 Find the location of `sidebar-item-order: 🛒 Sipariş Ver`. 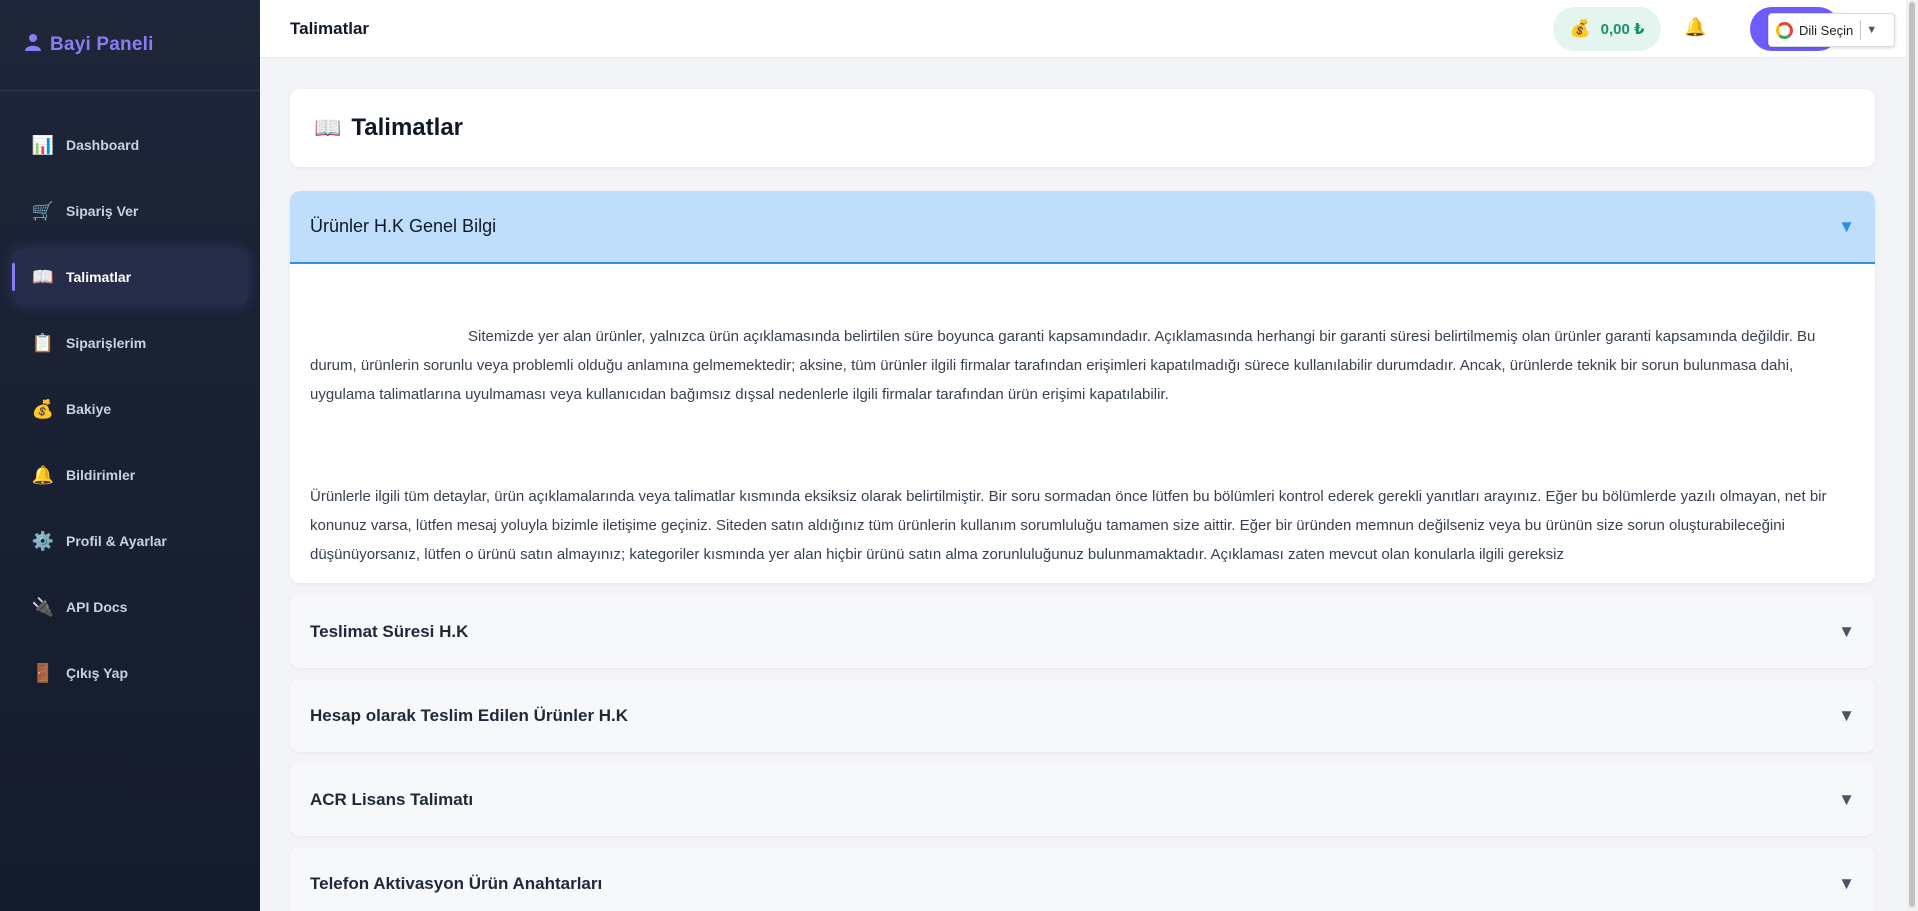

sidebar-item-order: 🛒 Sipariş Ver is located at coordinates (130, 211).